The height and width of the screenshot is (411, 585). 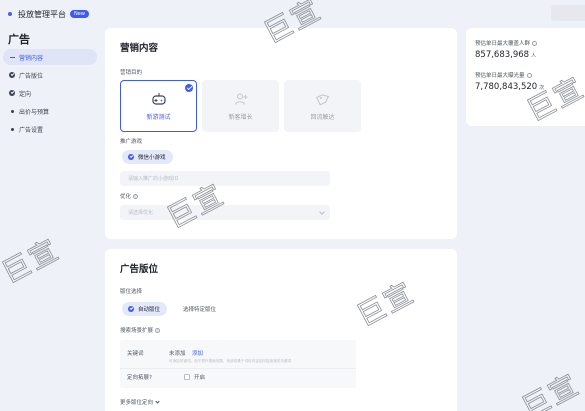 What do you see at coordinates (126, 197) in the screenshot?
I see `optimize-label-text: 优化` at bounding box center [126, 197].